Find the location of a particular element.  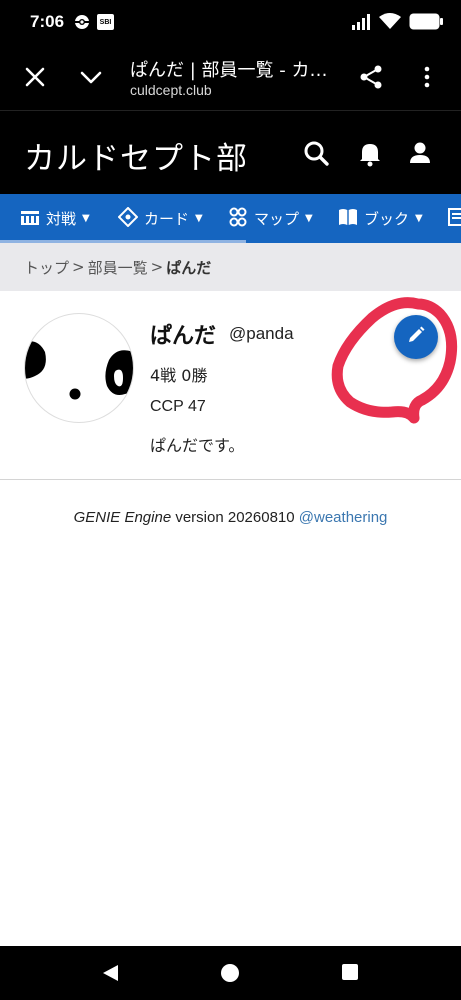

document-icon is located at coordinates (454, 218).